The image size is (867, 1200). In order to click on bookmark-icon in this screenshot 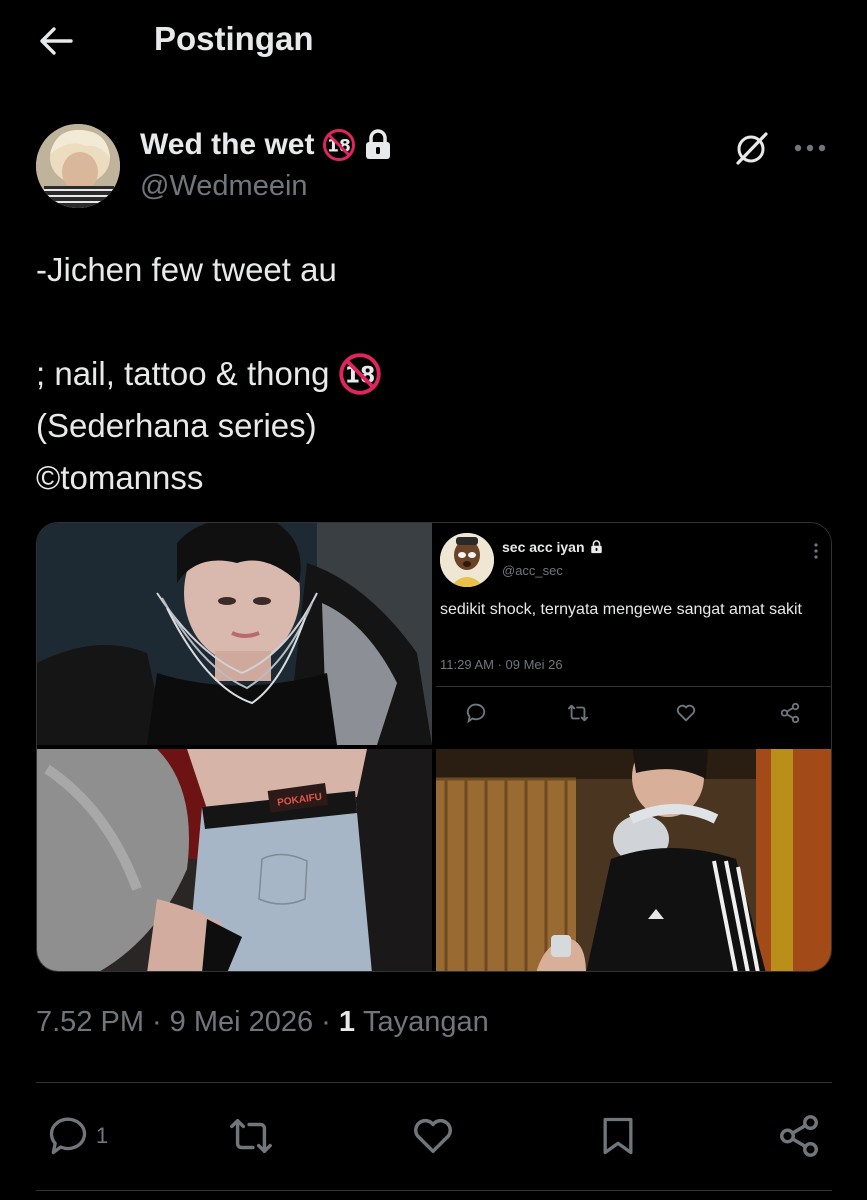, I will do `click(618, 1136)`.